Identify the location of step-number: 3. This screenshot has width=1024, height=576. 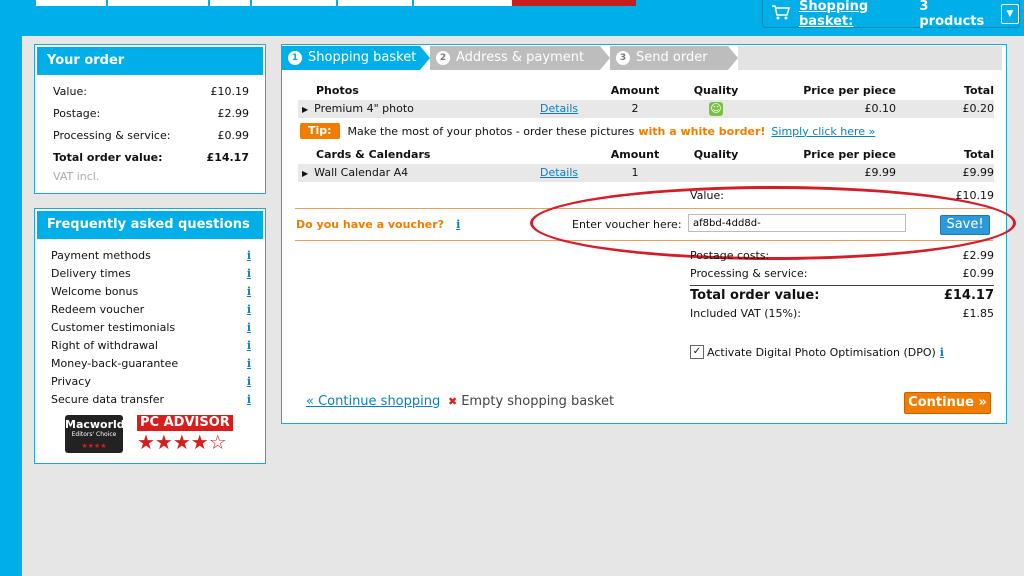
(623, 58).